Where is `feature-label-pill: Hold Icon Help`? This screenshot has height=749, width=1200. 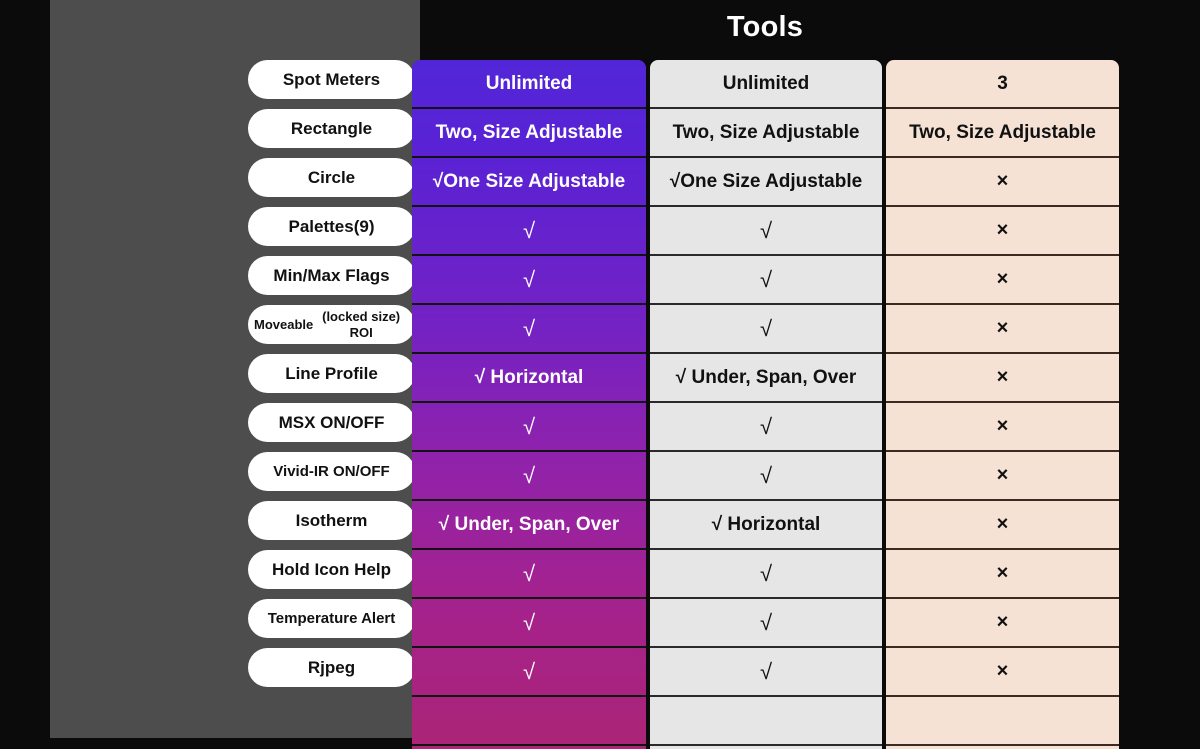 feature-label-pill: Hold Icon Help is located at coordinates (331, 569).